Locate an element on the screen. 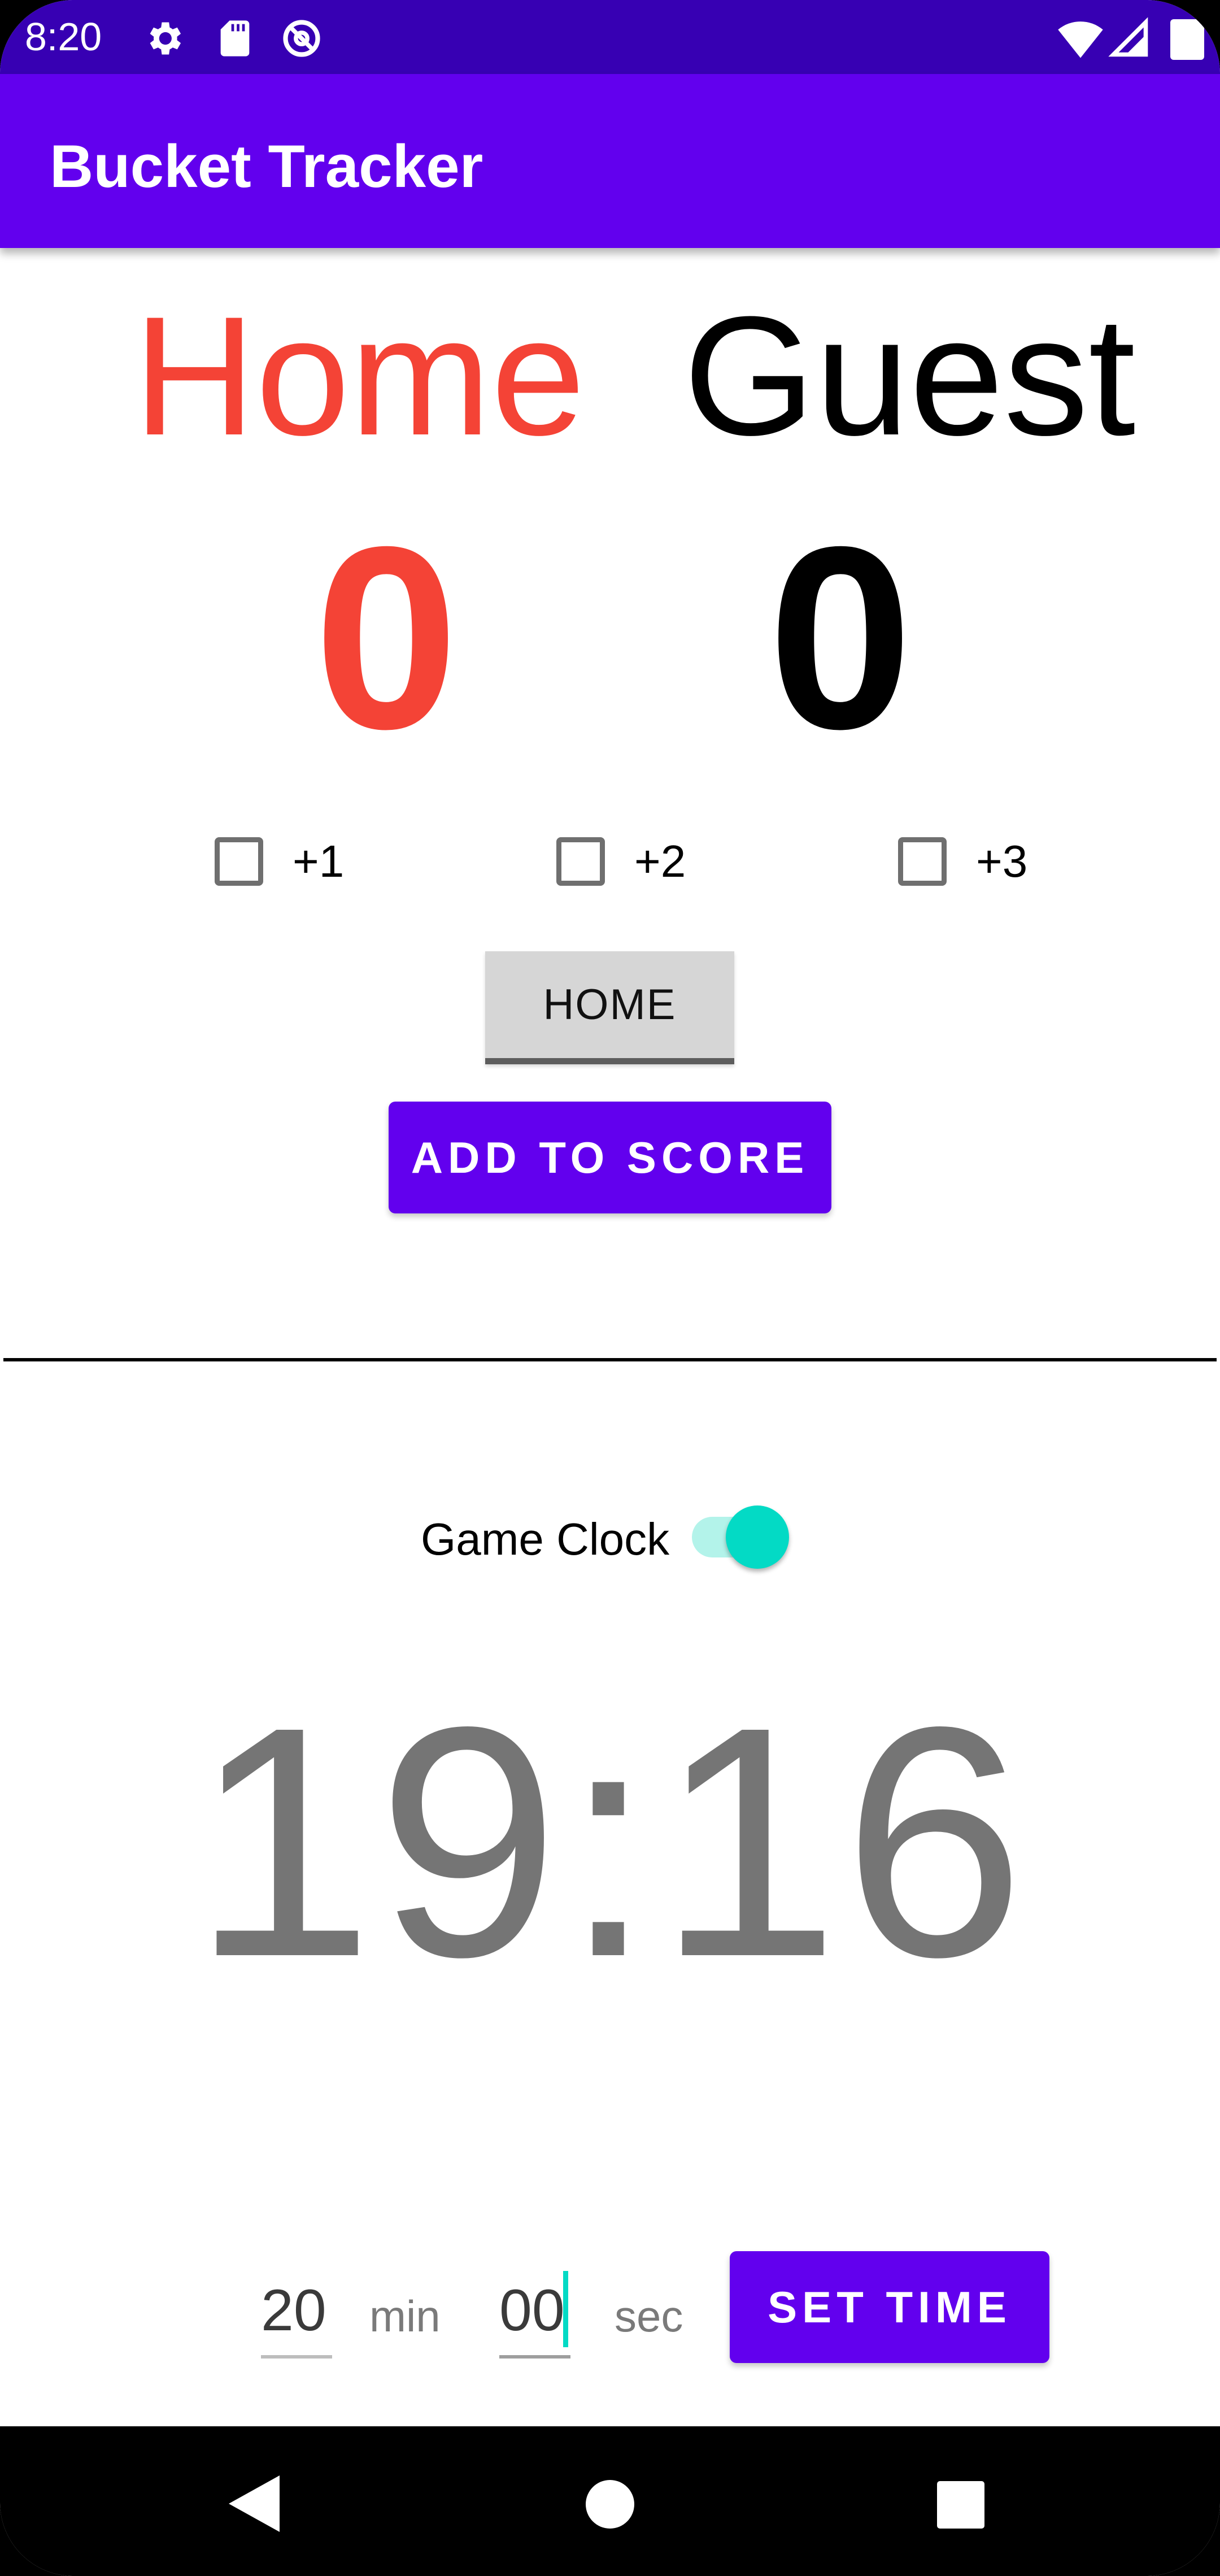 The image size is (1220, 2576). seconds-unit-label: sec is located at coordinates (649, 2316).